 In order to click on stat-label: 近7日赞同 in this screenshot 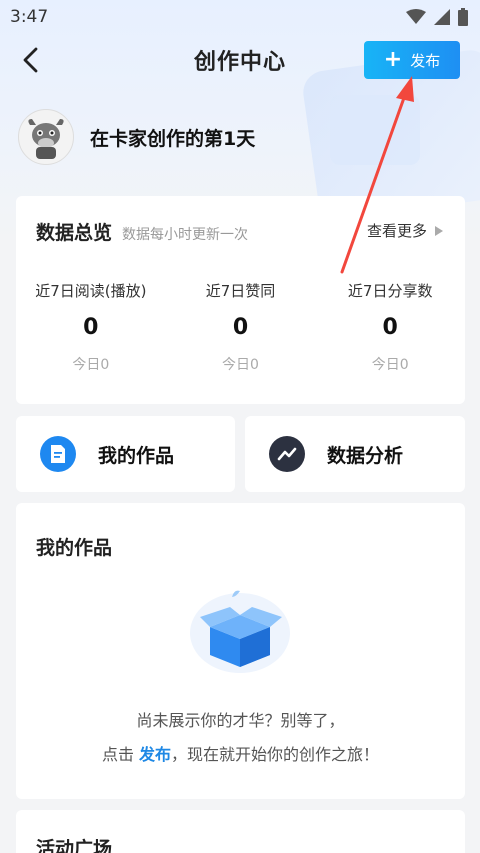, I will do `click(240, 291)`.